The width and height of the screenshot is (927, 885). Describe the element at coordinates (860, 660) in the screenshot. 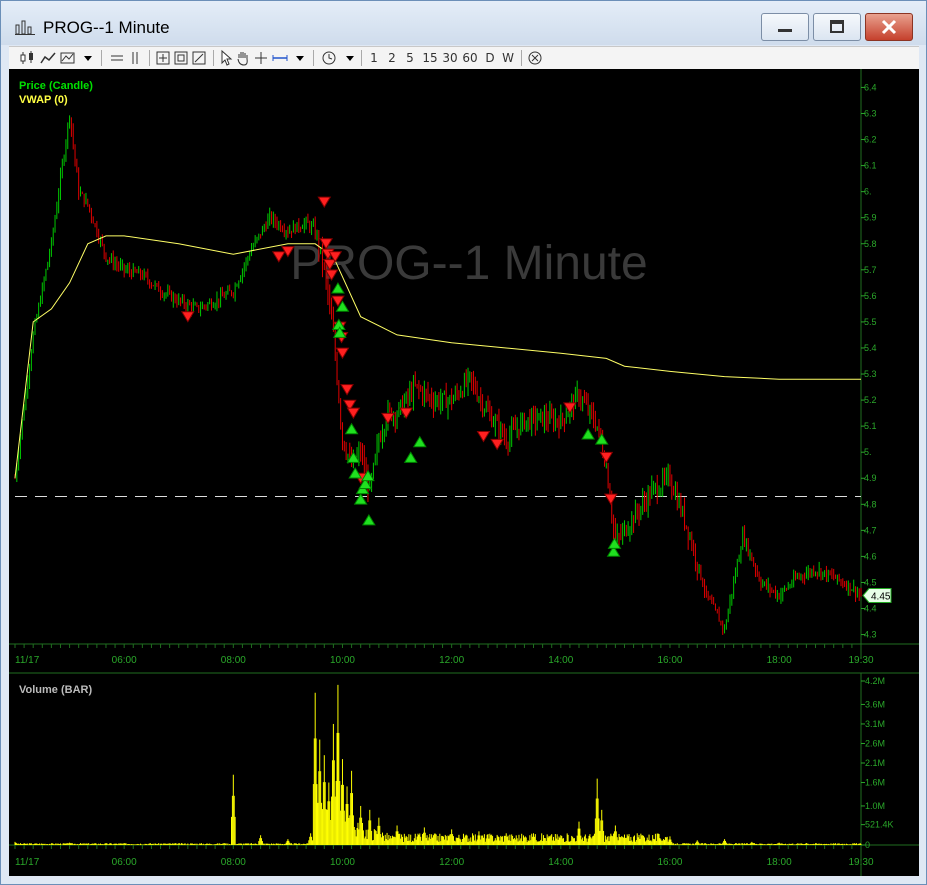

I see `price-x-tick-label: 19:30` at that location.